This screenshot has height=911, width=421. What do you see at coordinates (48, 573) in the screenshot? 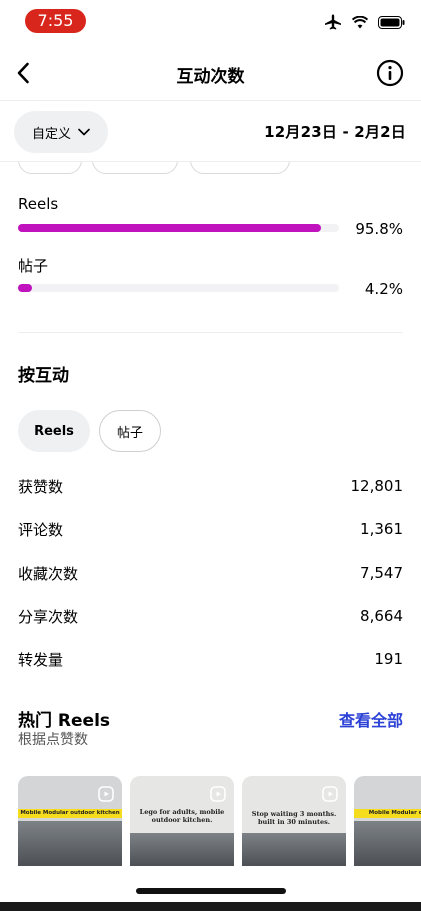
I see `metric-label: 收藏次数` at bounding box center [48, 573].